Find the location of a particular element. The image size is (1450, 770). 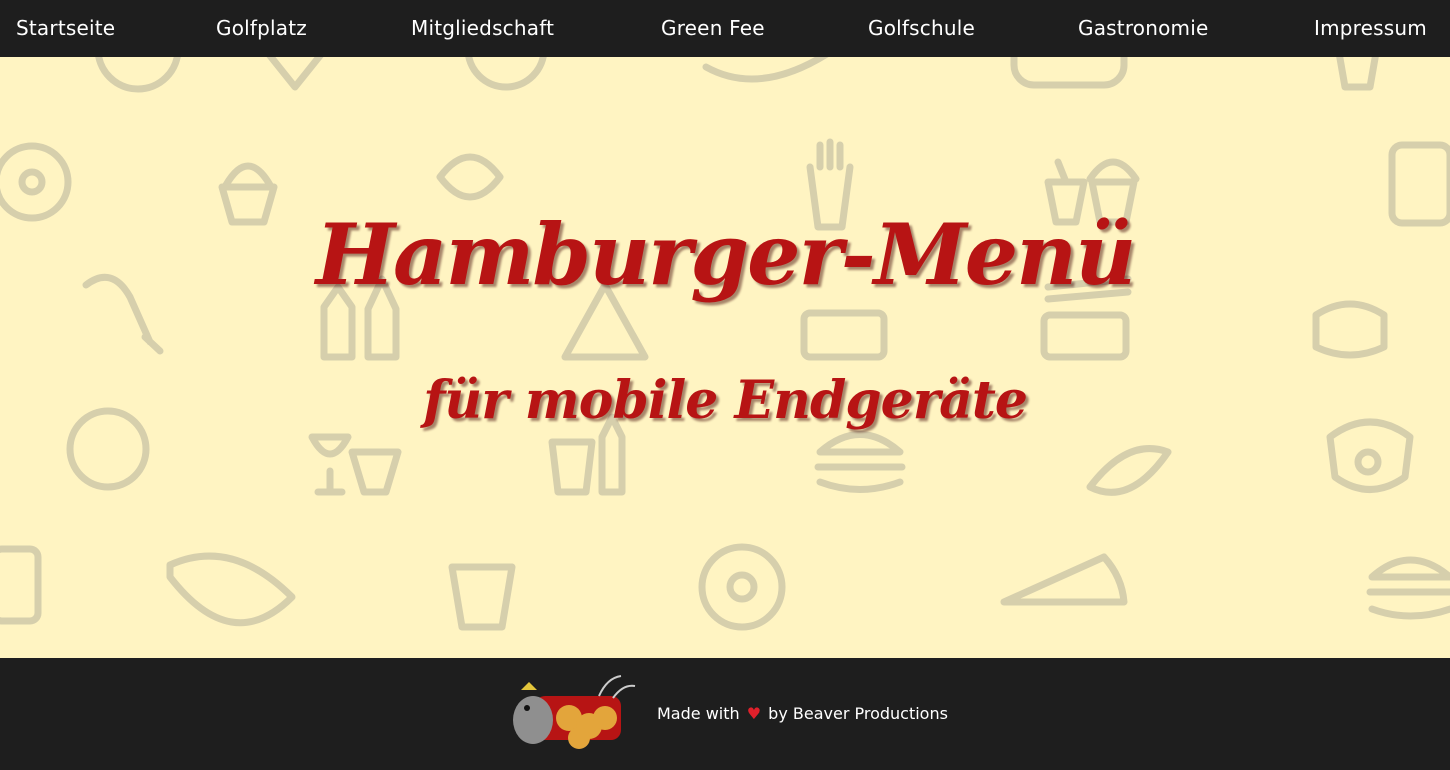

ice-cream-cup-icon is located at coordinates (375, 472).